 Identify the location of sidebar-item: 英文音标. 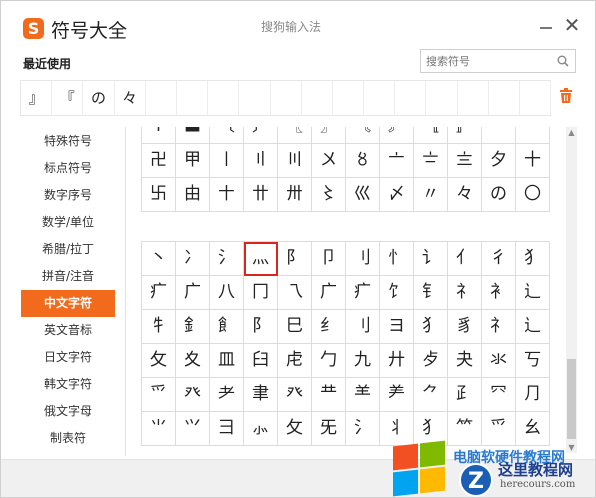
(68, 330).